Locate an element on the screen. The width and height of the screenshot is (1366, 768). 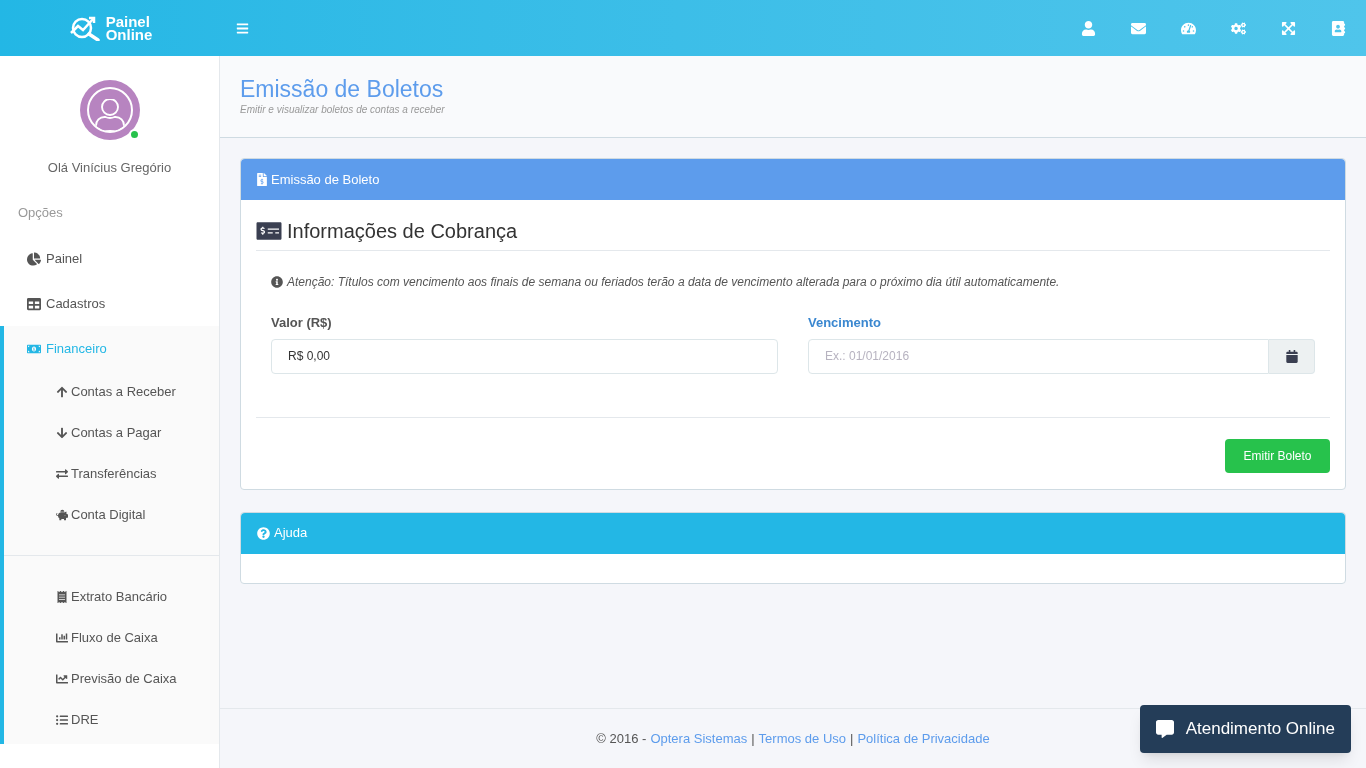
submenu-item: Conta Digital is located at coordinates (111, 514).